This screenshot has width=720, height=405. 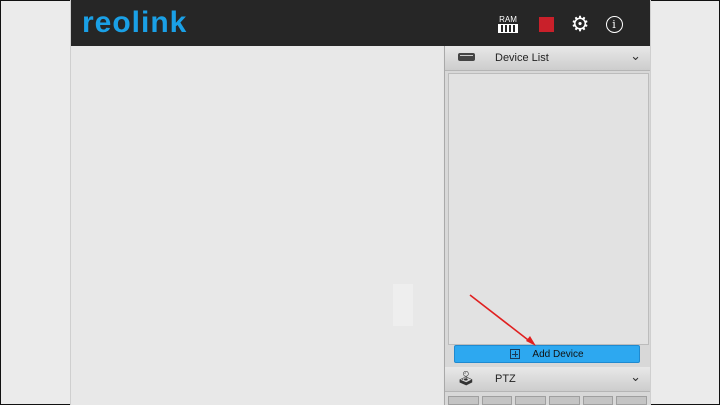 I want to click on info-button: i, so click(x=614, y=24).